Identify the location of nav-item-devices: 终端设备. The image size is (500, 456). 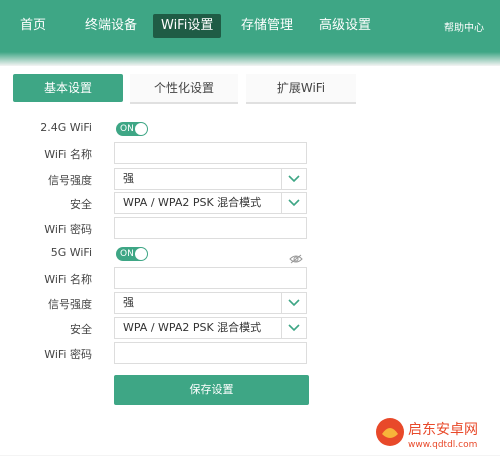
(111, 26).